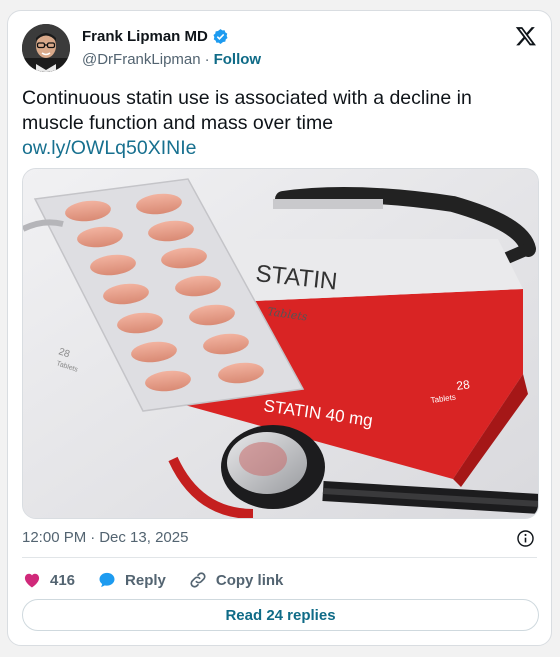 The height and width of the screenshot is (657, 560). I want to click on tweet-time: 12:00 PM, so click(54, 537).